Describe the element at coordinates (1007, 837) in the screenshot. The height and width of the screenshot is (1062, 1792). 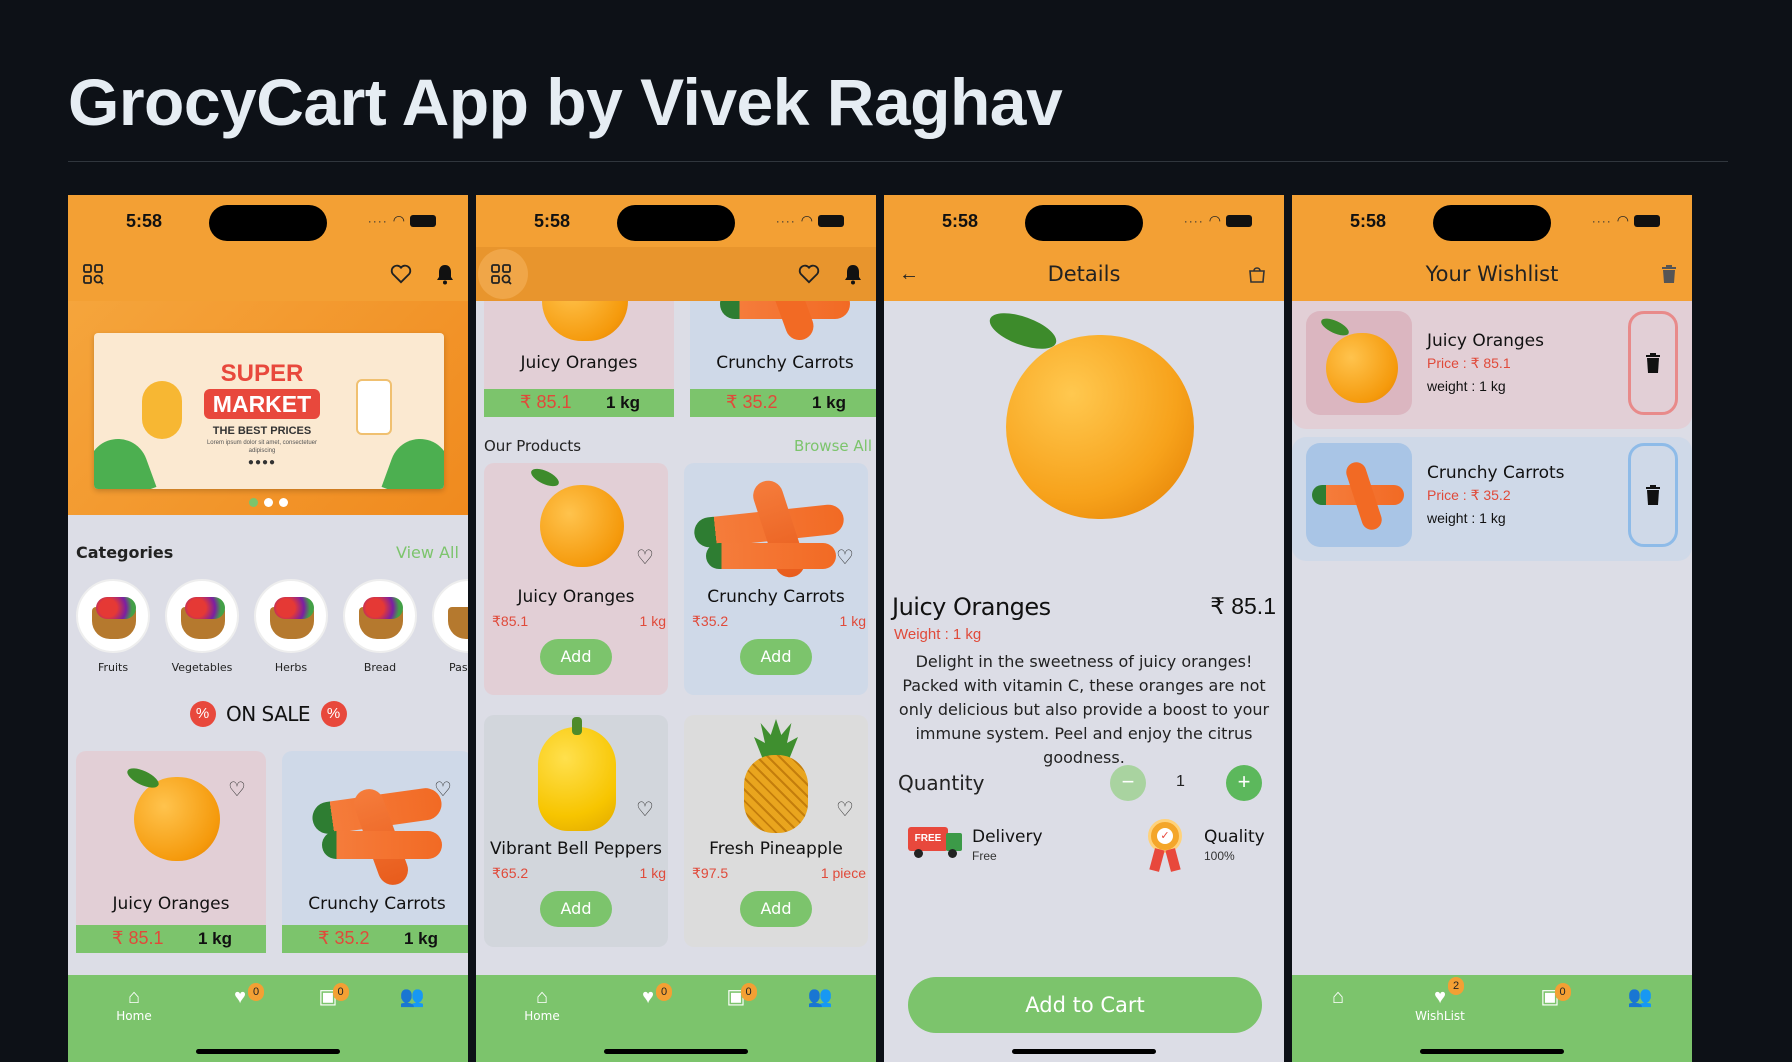
I see `delivery-title: Delivery` at that location.